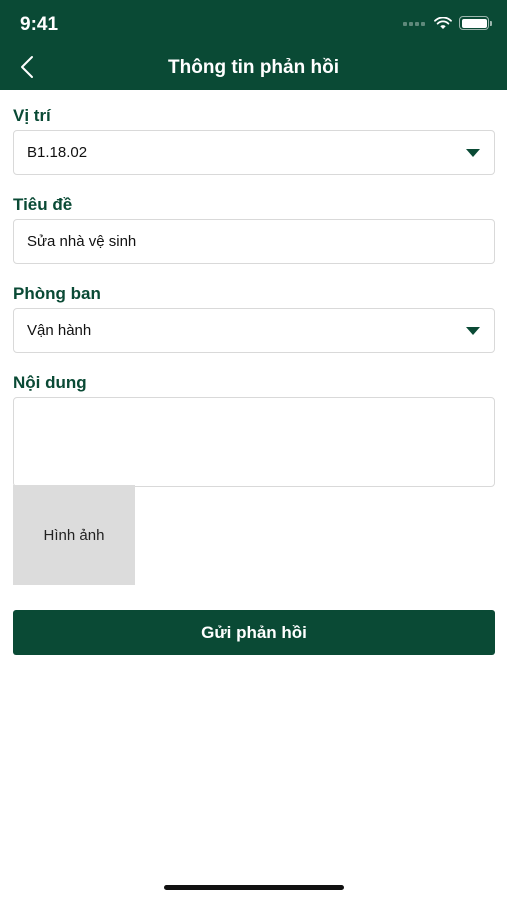  What do you see at coordinates (43, 204) in the screenshot?
I see `subject-label: Tiêu đề` at bounding box center [43, 204].